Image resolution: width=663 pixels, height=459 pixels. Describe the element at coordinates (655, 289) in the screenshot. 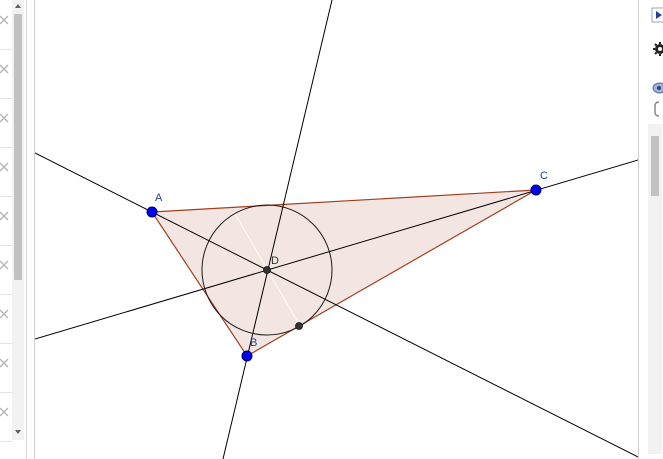

I see `style-bar-scrollbar` at that location.